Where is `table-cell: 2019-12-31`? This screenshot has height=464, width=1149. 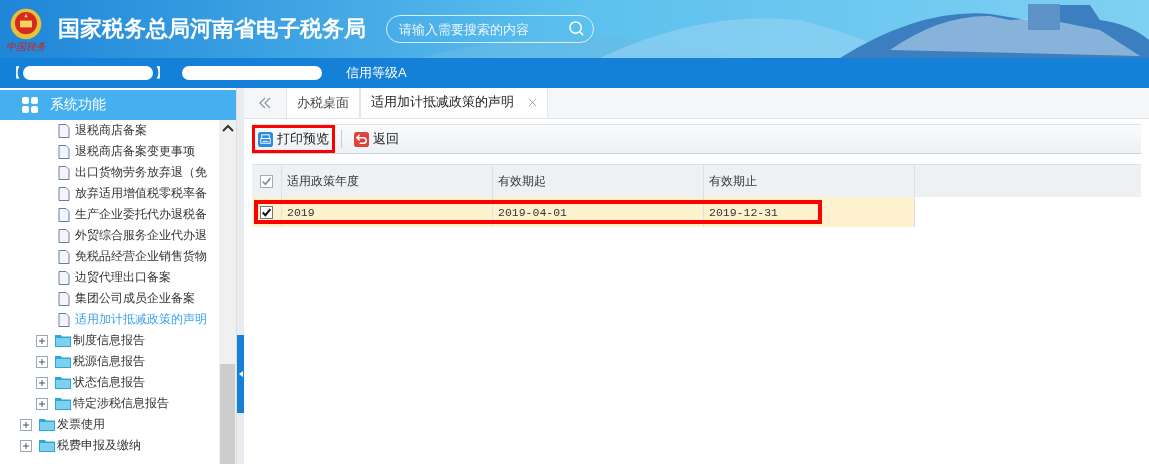
table-cell: 2019-12-31 is located at coordinates (809, 212).